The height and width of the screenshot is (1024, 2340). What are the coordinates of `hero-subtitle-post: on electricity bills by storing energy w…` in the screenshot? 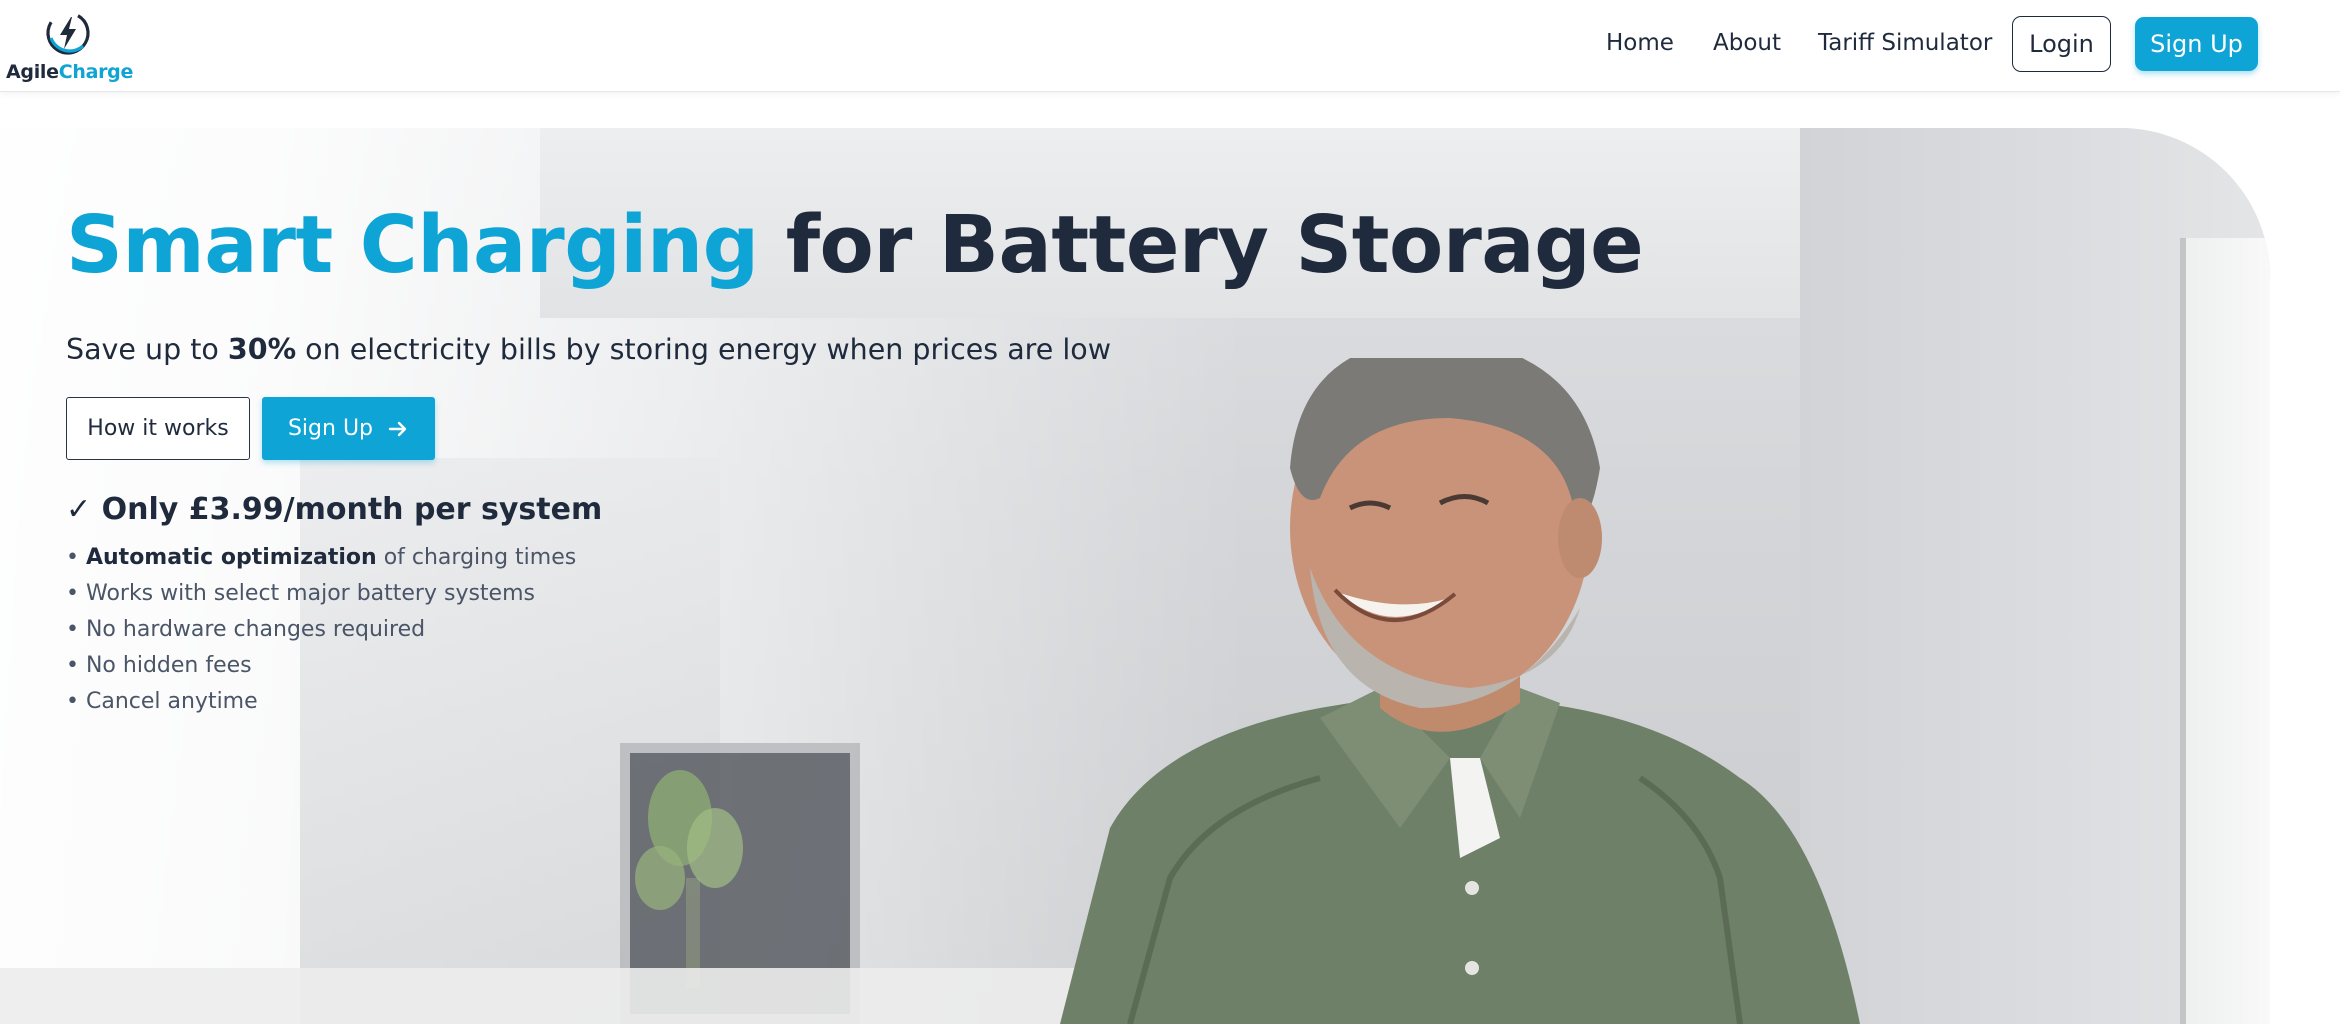 It's located at (704, 349).